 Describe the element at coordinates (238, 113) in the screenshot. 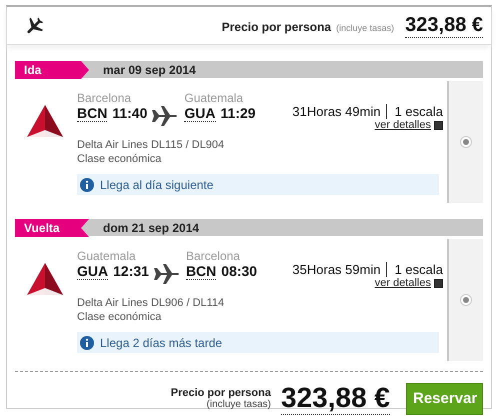

I see `arrival-time: 11:29` at that location.